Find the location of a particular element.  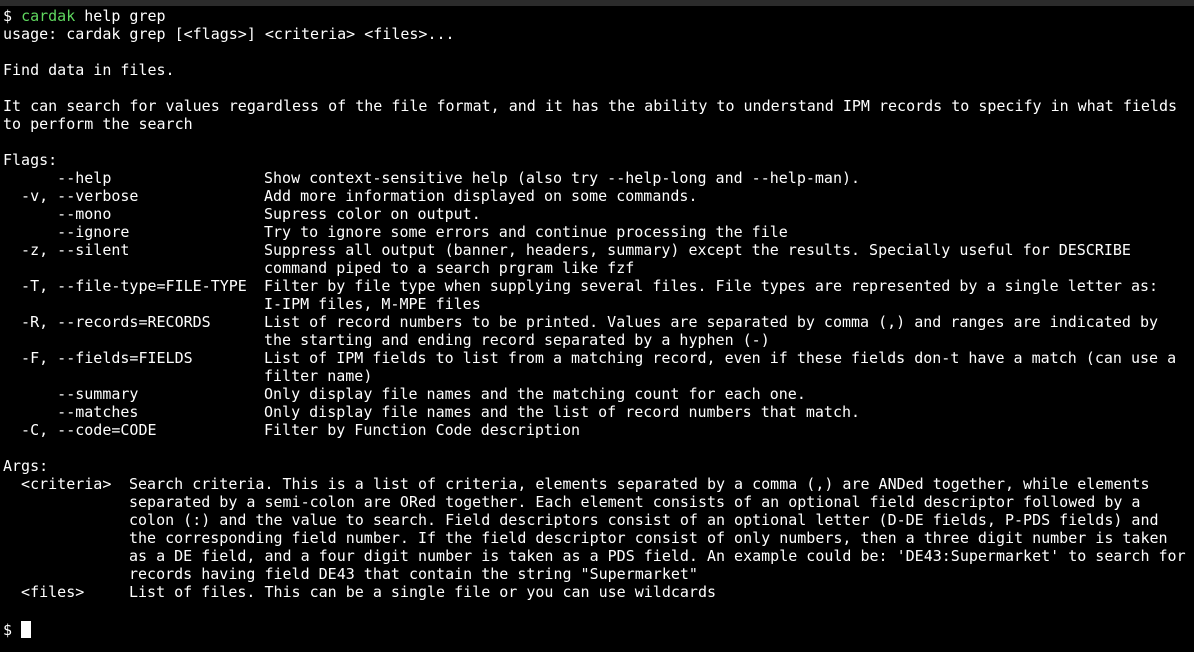

command-line: $ cardak help grep is located at coordinates (597, 16).